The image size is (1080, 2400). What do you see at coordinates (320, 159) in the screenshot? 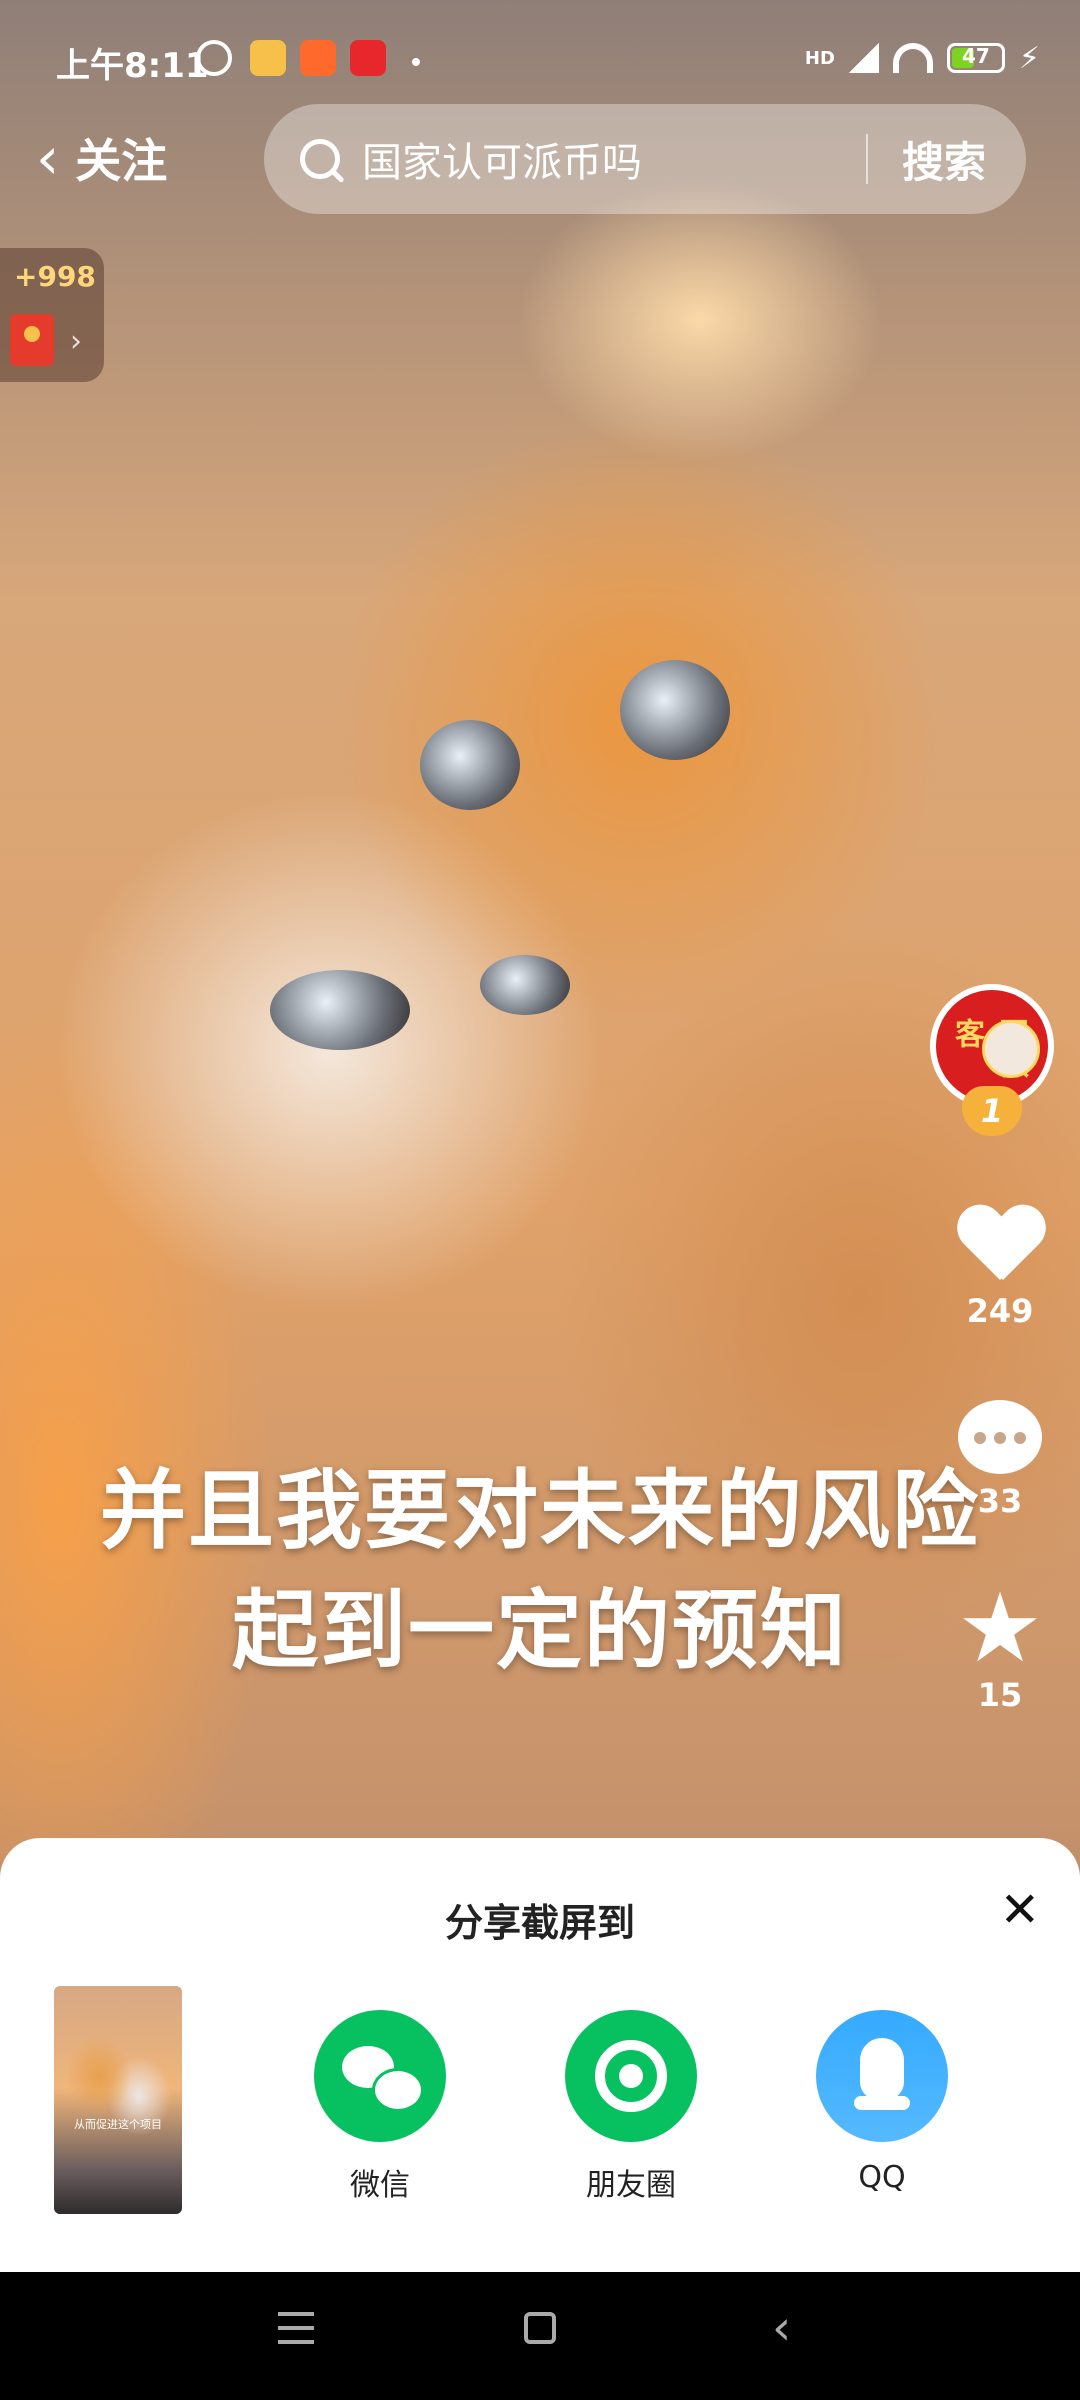
I see `search-icon` at bounding box center [320, 159].